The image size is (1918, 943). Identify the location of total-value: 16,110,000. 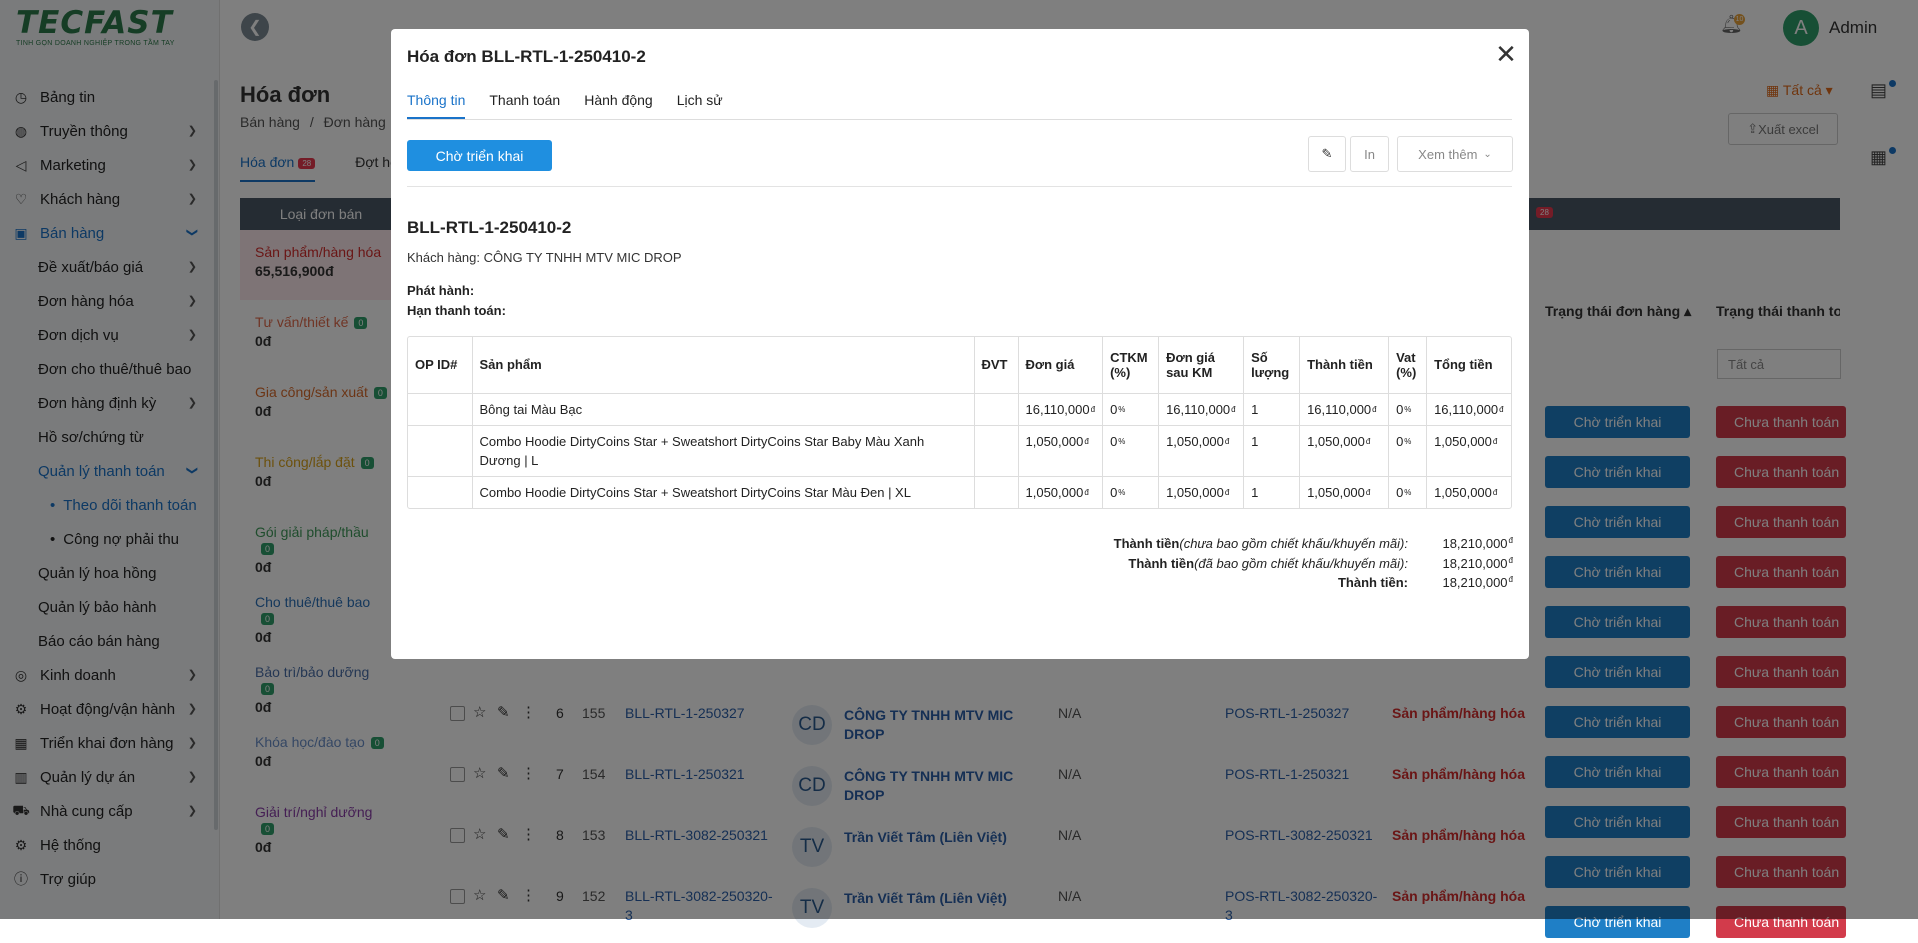
(1466, 409).